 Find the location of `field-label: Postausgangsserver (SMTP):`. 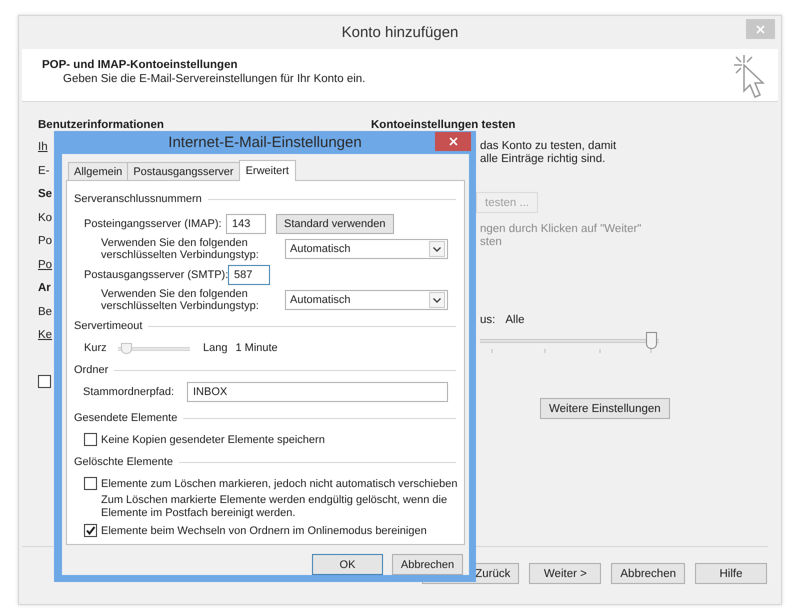

field-label: Postausgangsserver (SMTP): is located at coordinates (156, 275).